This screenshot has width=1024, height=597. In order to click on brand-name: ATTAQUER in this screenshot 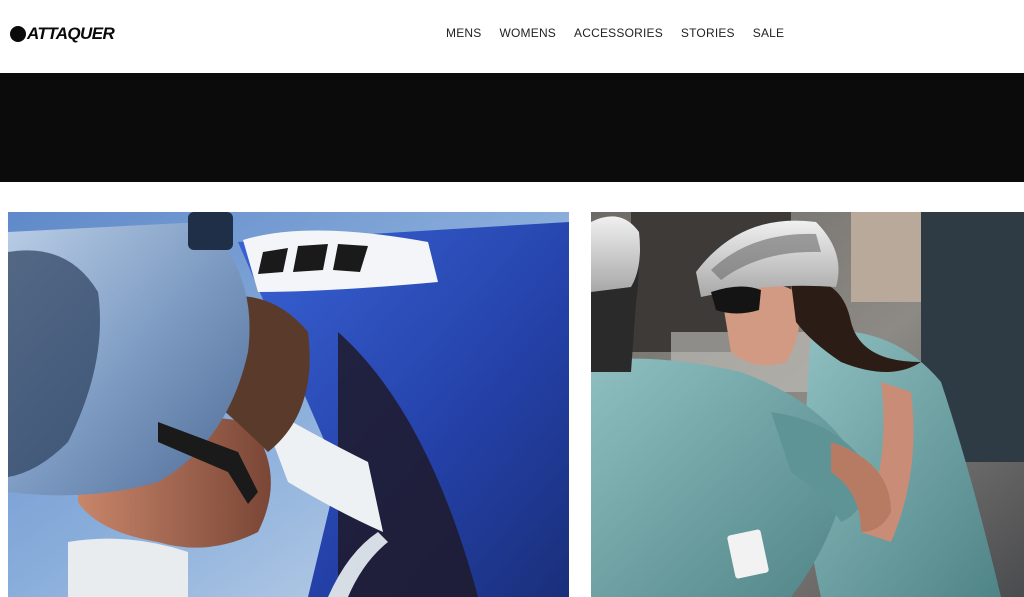, I will do `click(71, 33)`.